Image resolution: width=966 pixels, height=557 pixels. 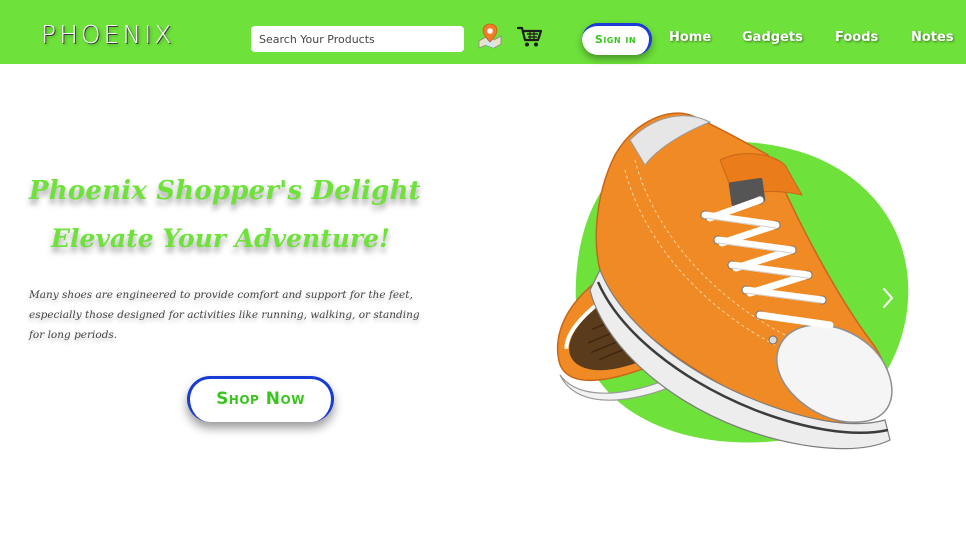 I want to click on shop-now-button: Shop Now, so click(x=260, y=399).